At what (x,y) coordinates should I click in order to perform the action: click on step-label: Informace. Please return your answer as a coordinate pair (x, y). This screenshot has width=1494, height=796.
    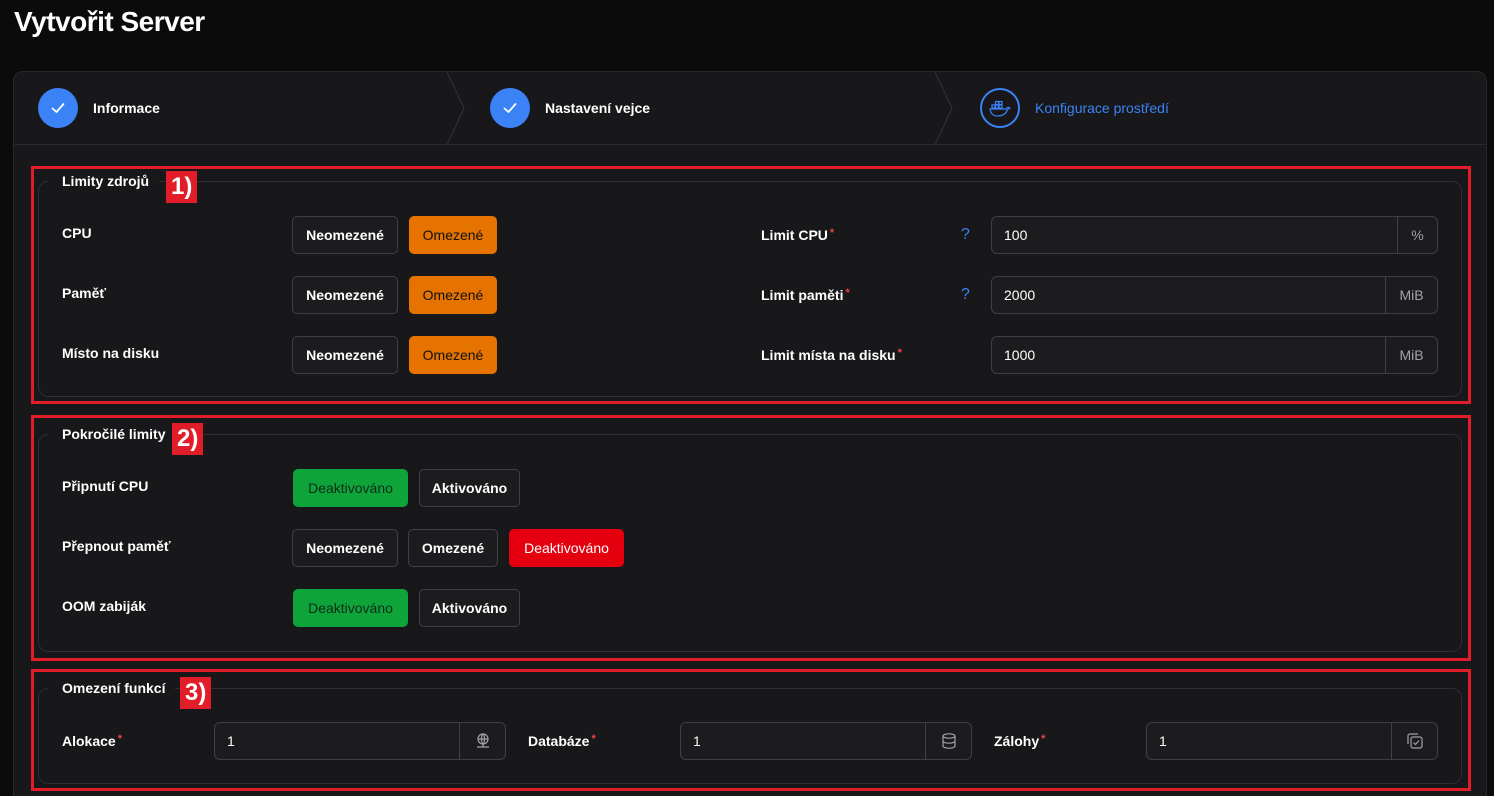
    Looking at the image, I should click on (126, 108).